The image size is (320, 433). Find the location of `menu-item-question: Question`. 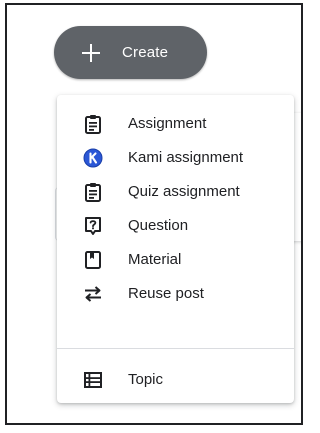

menu-item-question: Question is located at coordinates (175, 226).